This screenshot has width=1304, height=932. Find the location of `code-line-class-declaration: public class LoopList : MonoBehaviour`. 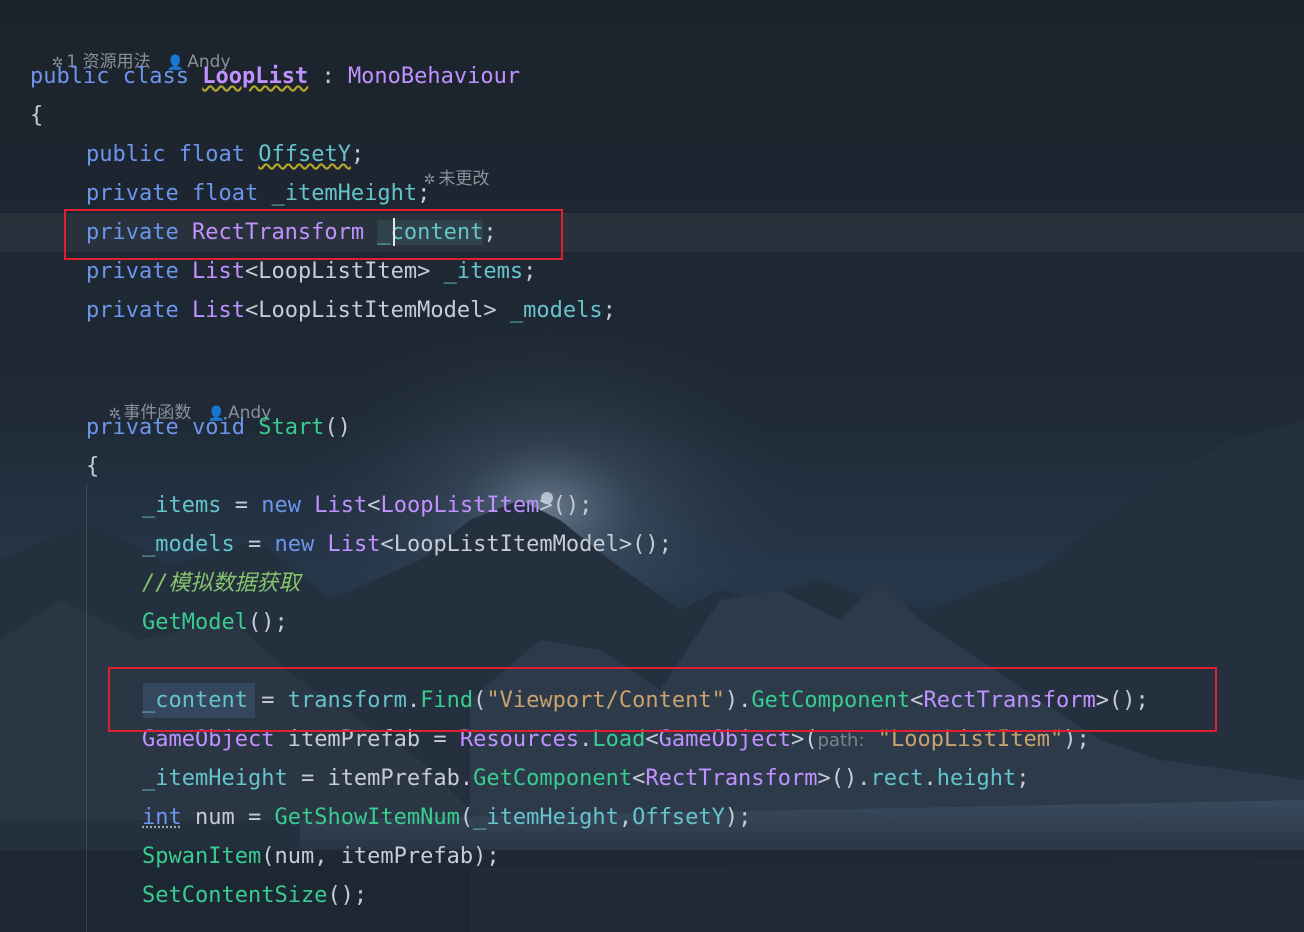

code-line-class-declaration: public class LoopList : MonoBehaviour is located at coordinates (275, 76).